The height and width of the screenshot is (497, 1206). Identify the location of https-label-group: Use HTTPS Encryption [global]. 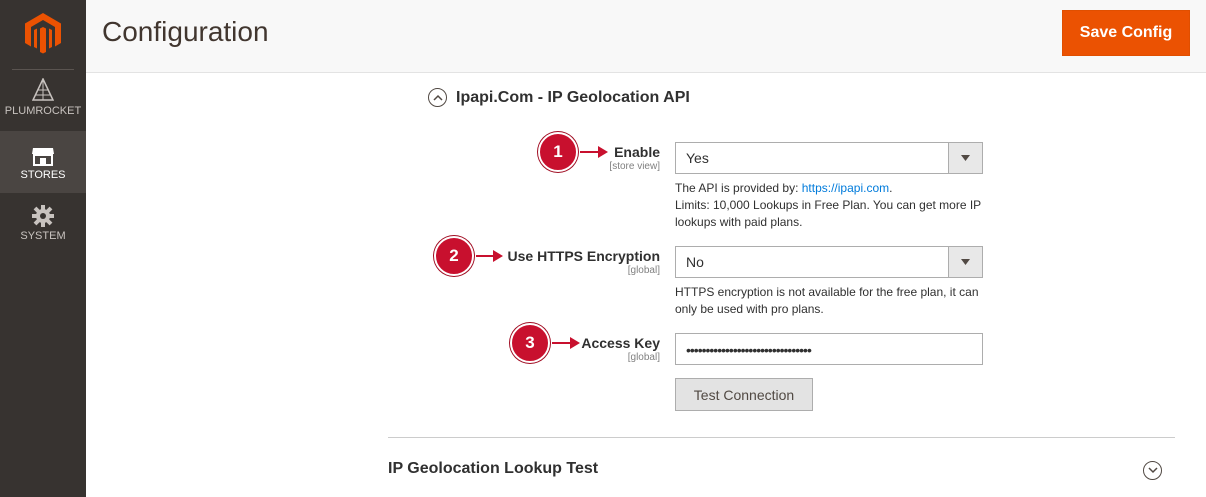
(584, 262).